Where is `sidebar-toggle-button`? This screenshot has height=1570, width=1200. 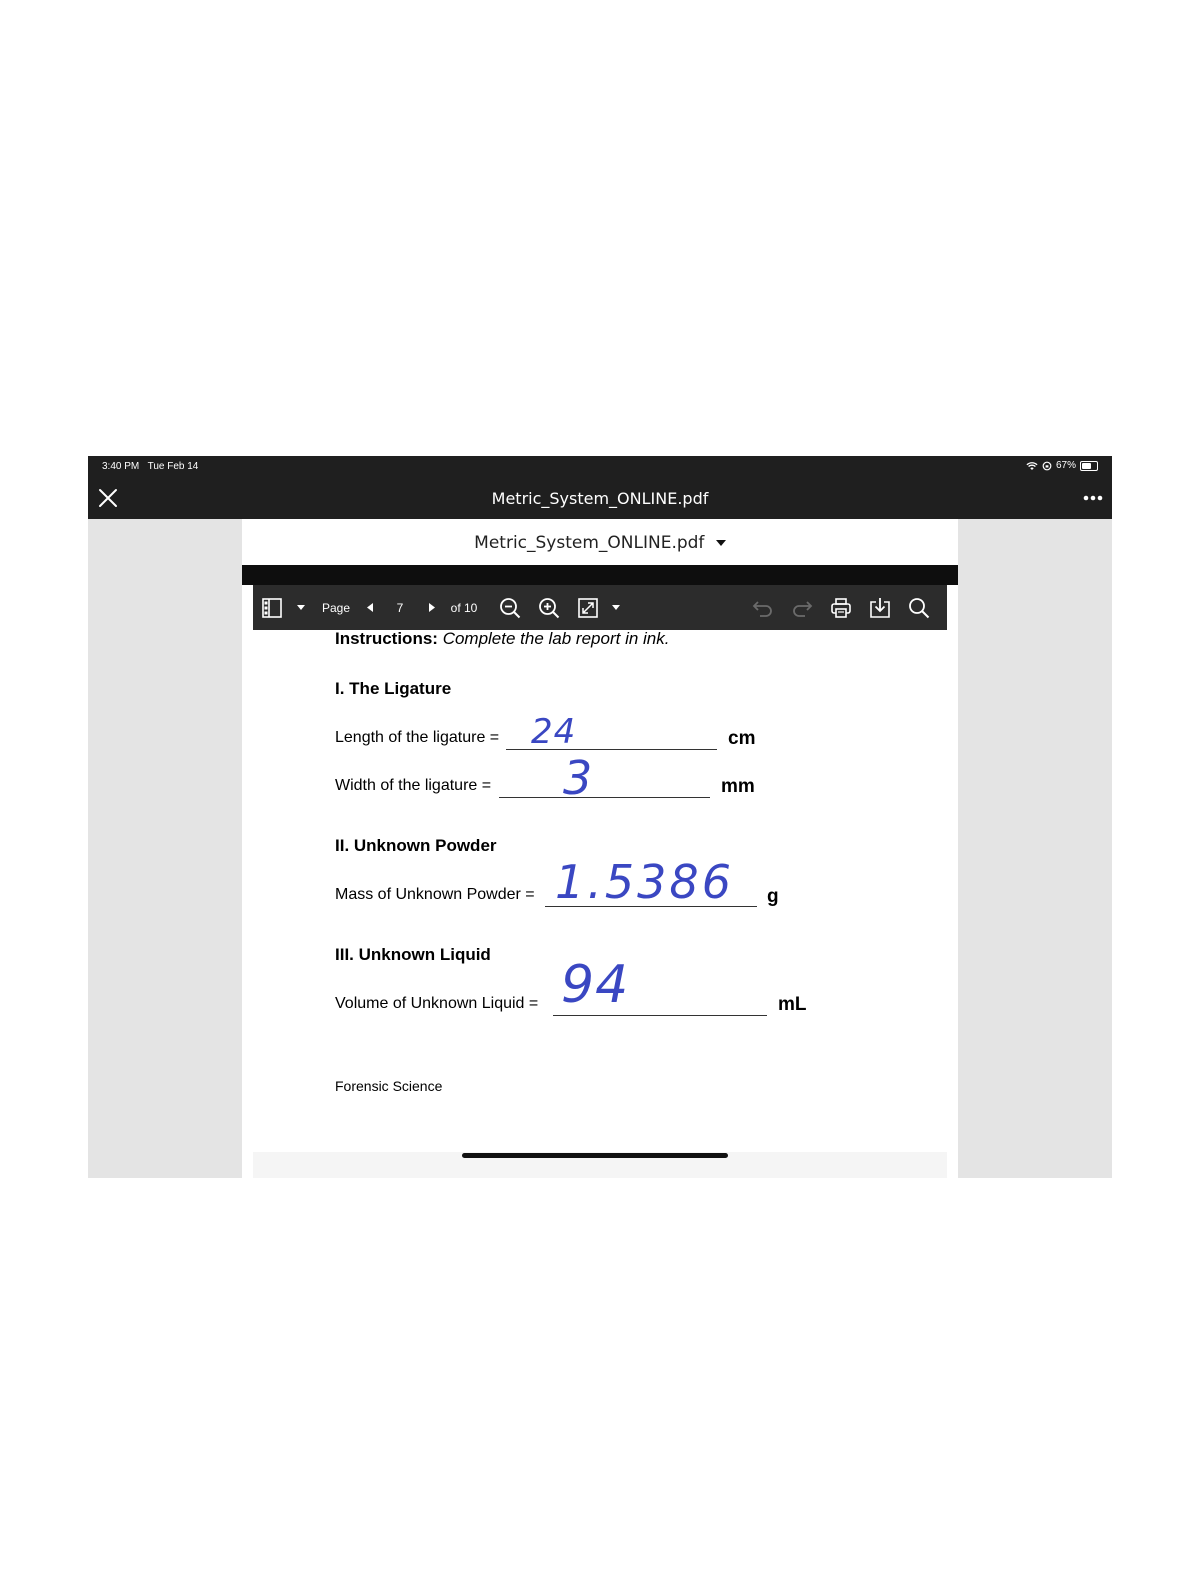
sidebar-toggle-button is located at coordinates (272, 607).